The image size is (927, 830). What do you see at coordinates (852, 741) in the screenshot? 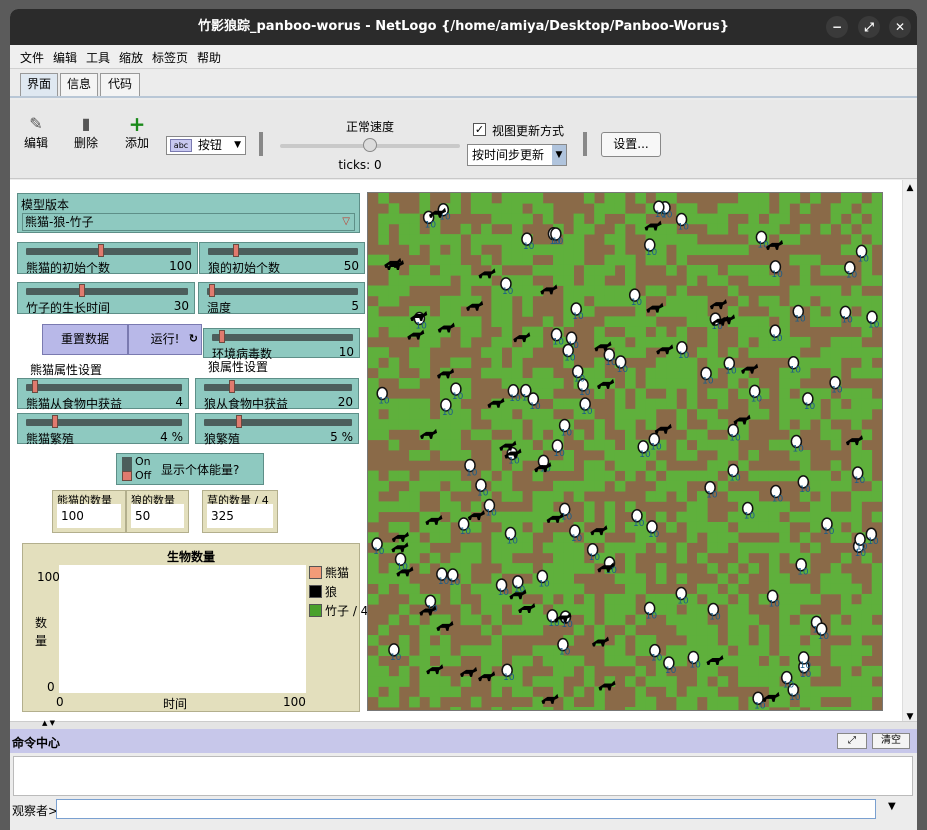
I see `popout-icon: ⤢` at bounding box center [852, 741].